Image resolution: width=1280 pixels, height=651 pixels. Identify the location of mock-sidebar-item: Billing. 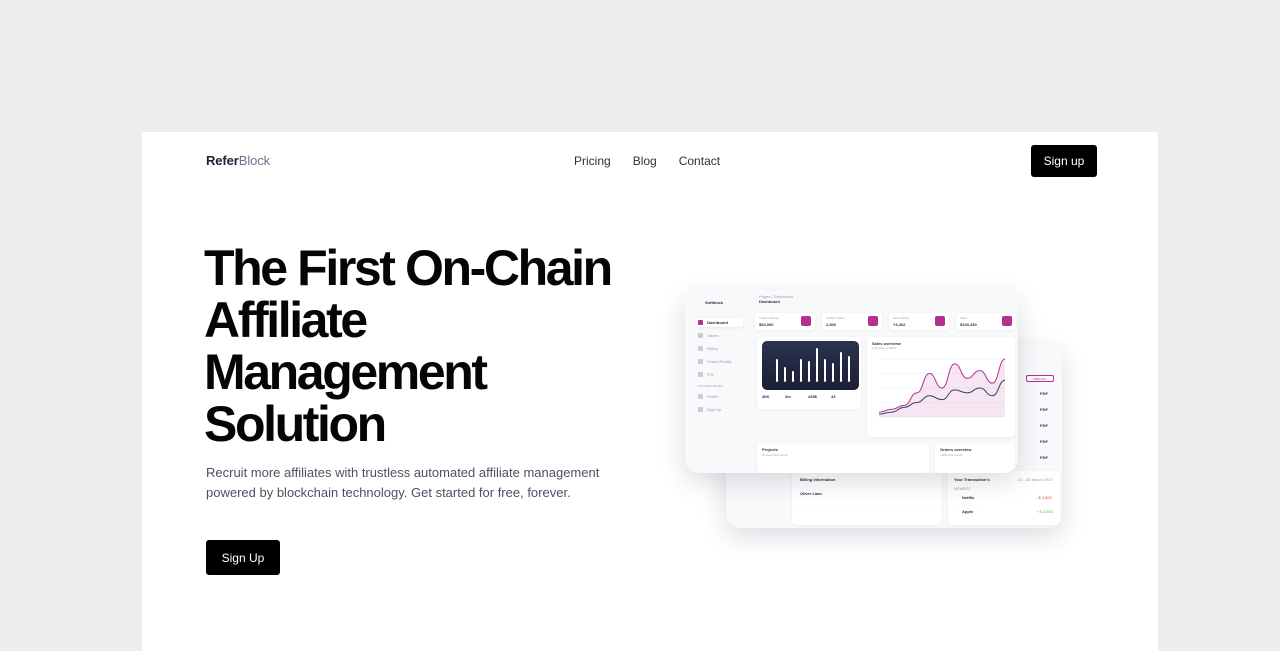
(719, 348).